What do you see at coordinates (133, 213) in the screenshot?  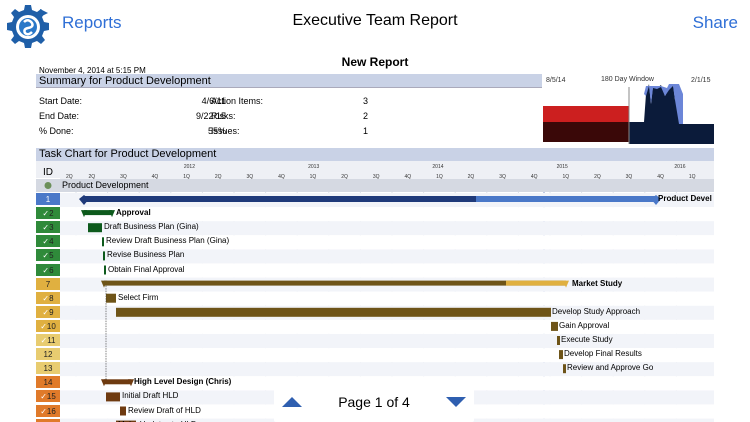 I see `task-label: Approval` at bounding box center [133, 213].